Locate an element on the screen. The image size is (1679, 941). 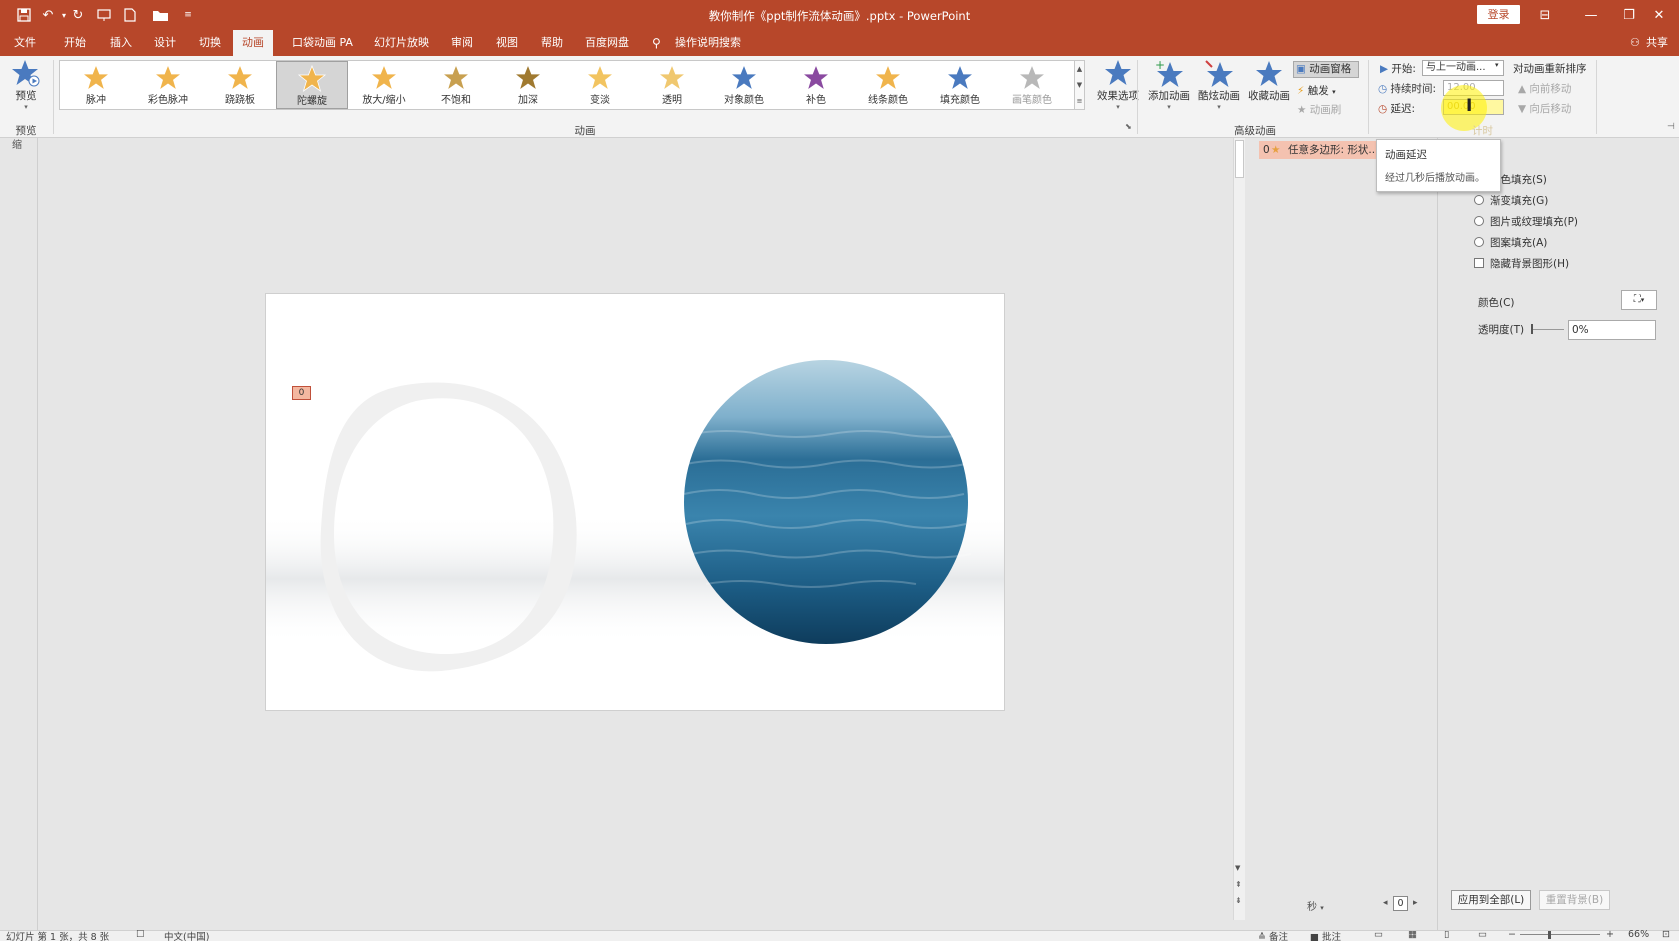
seconds-dropdown: 秒 ▾ is located at coordinates (1315, 905).